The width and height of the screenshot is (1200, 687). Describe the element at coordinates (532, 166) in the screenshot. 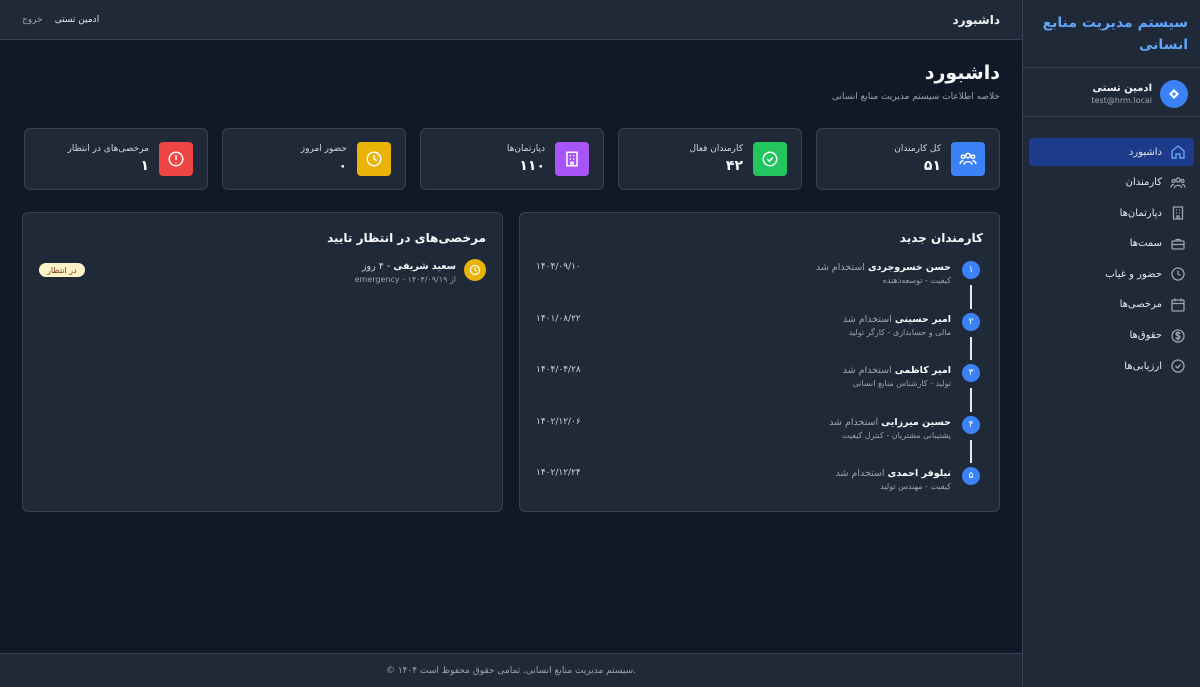

I see `stat-value: ۱۱۰` at that location.